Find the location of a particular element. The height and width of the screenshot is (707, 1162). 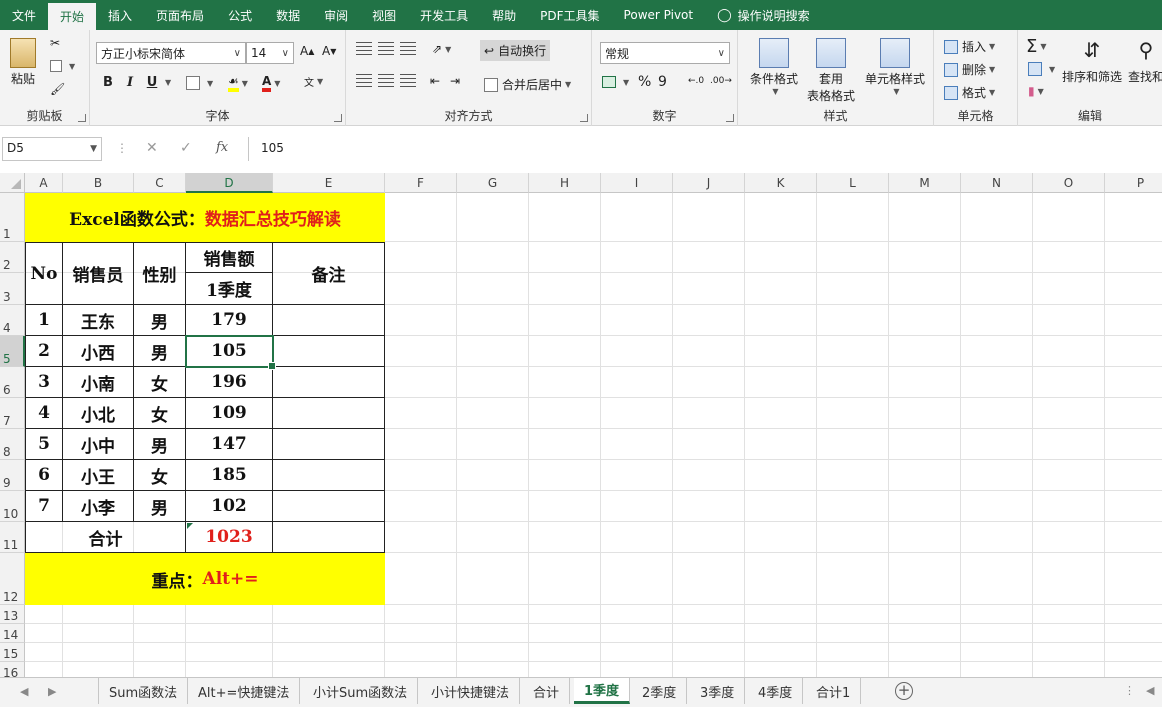

sheet-tab-total1: 合计1 is located at coordinates (834, 691).